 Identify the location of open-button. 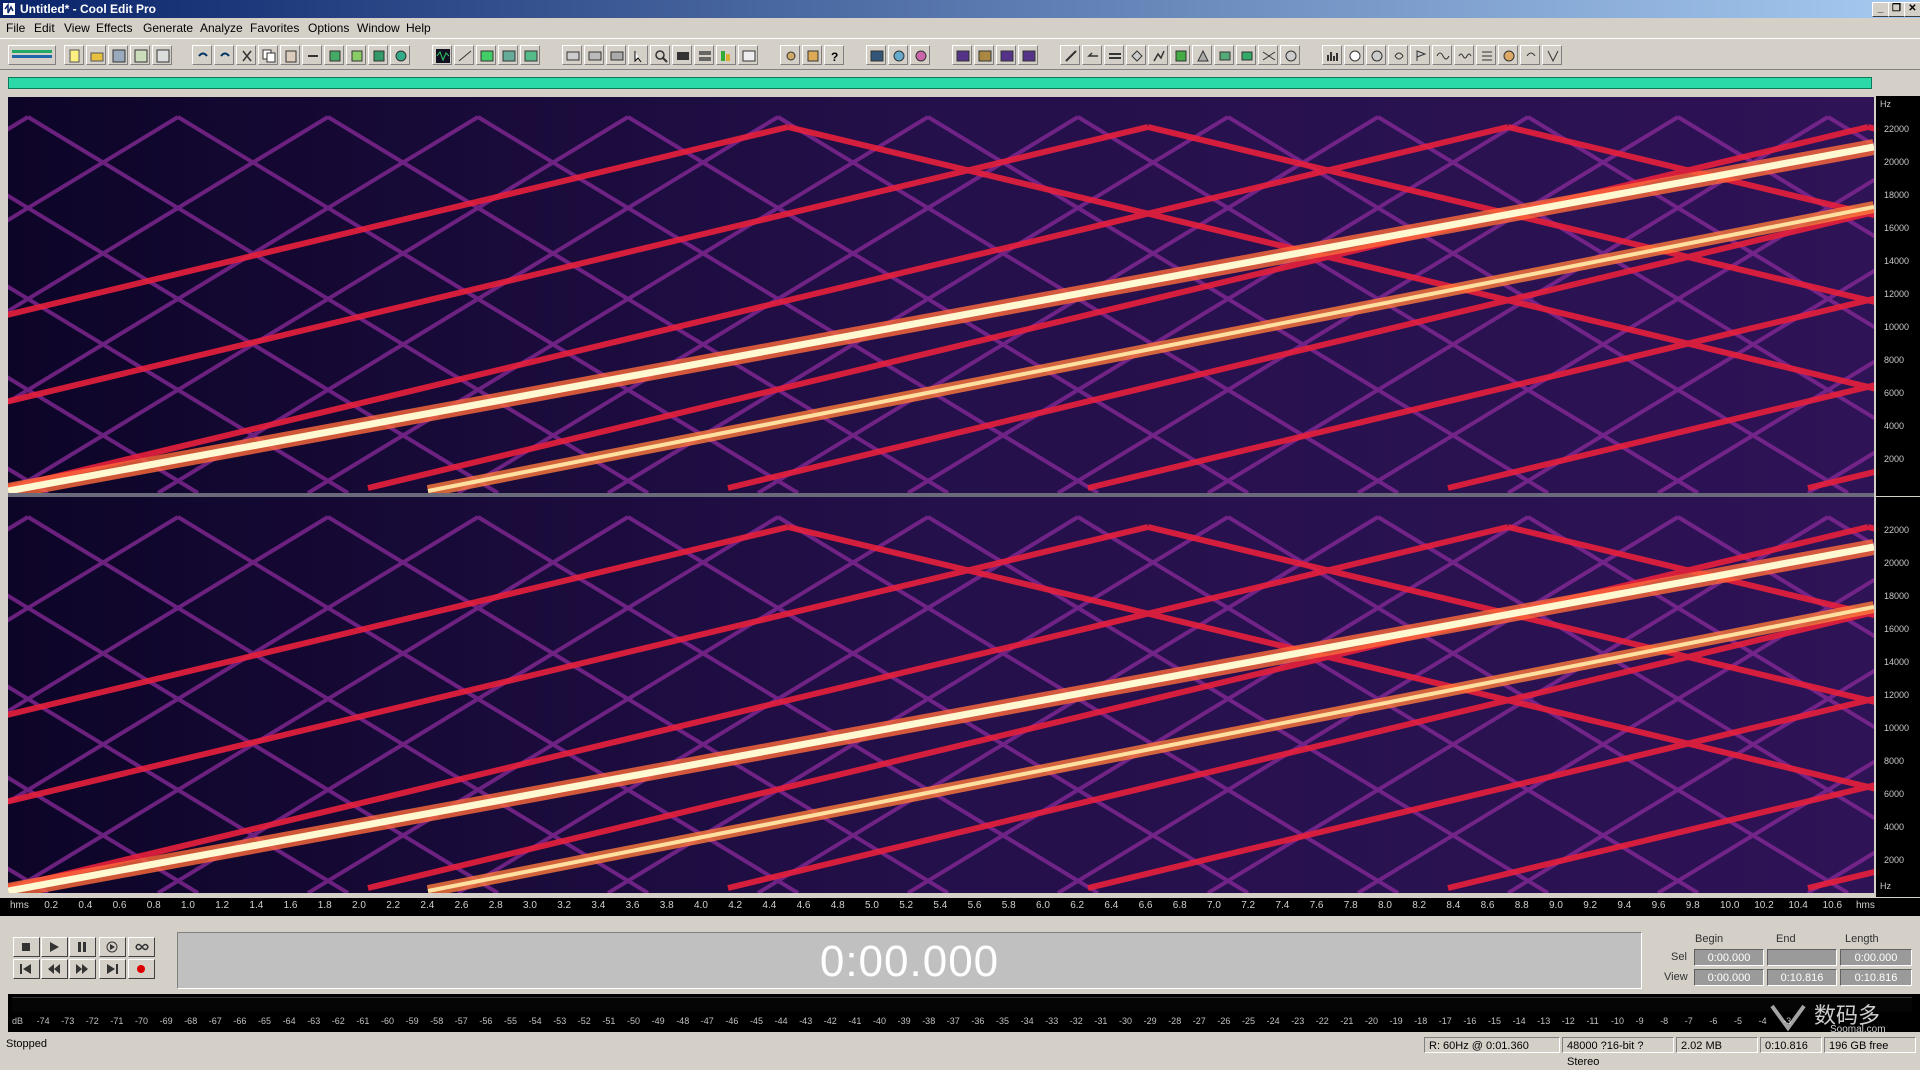
(96, 55).